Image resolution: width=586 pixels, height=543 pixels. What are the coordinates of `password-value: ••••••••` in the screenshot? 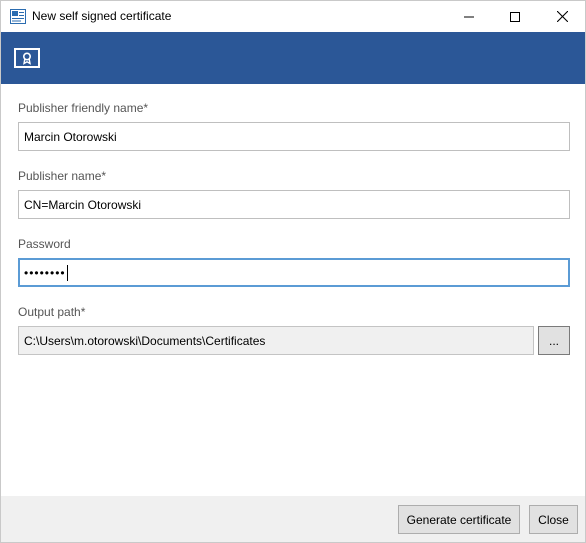 It's located at (45, 272).